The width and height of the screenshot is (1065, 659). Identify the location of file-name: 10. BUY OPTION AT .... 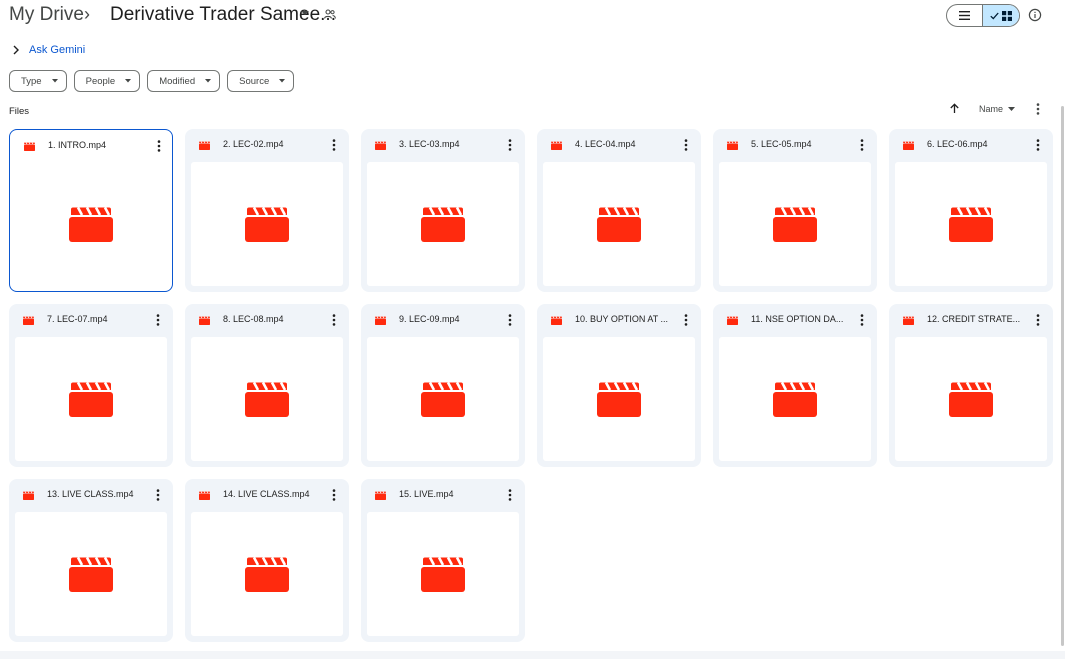
(622, 319).